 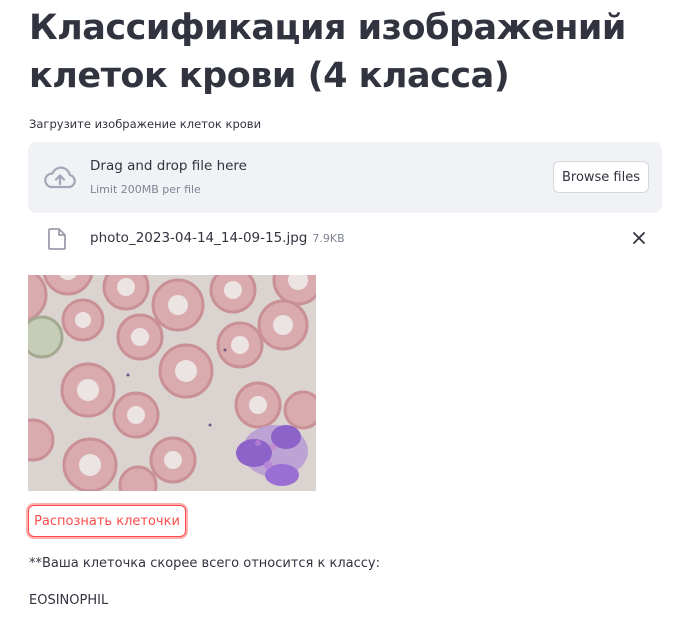 What do you see at coordinates (145, 124) in the screenshot?
I see `uploader-label: Загрузите изображение клеток крови` at bounding box center [145, 124].